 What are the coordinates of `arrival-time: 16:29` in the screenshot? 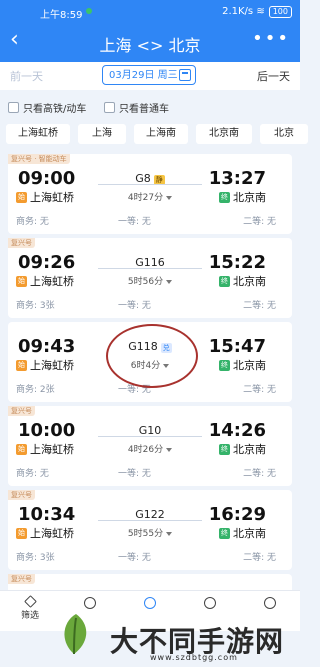 It's located at (237, 514).